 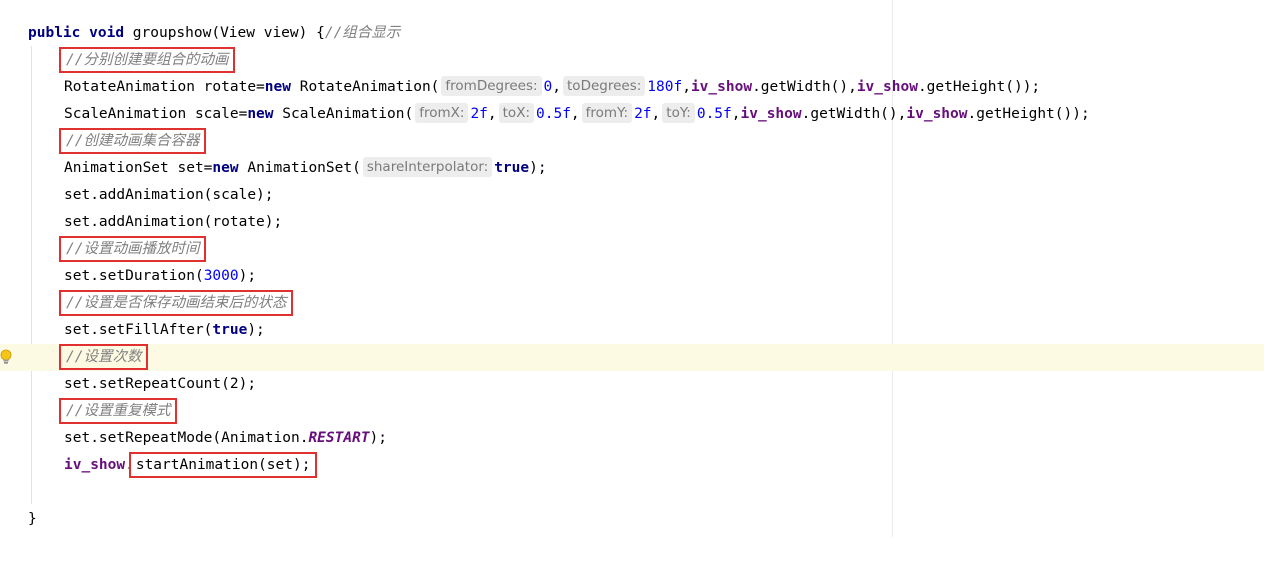 I want to click on closing-brace: }, so click(x=32, y=519).